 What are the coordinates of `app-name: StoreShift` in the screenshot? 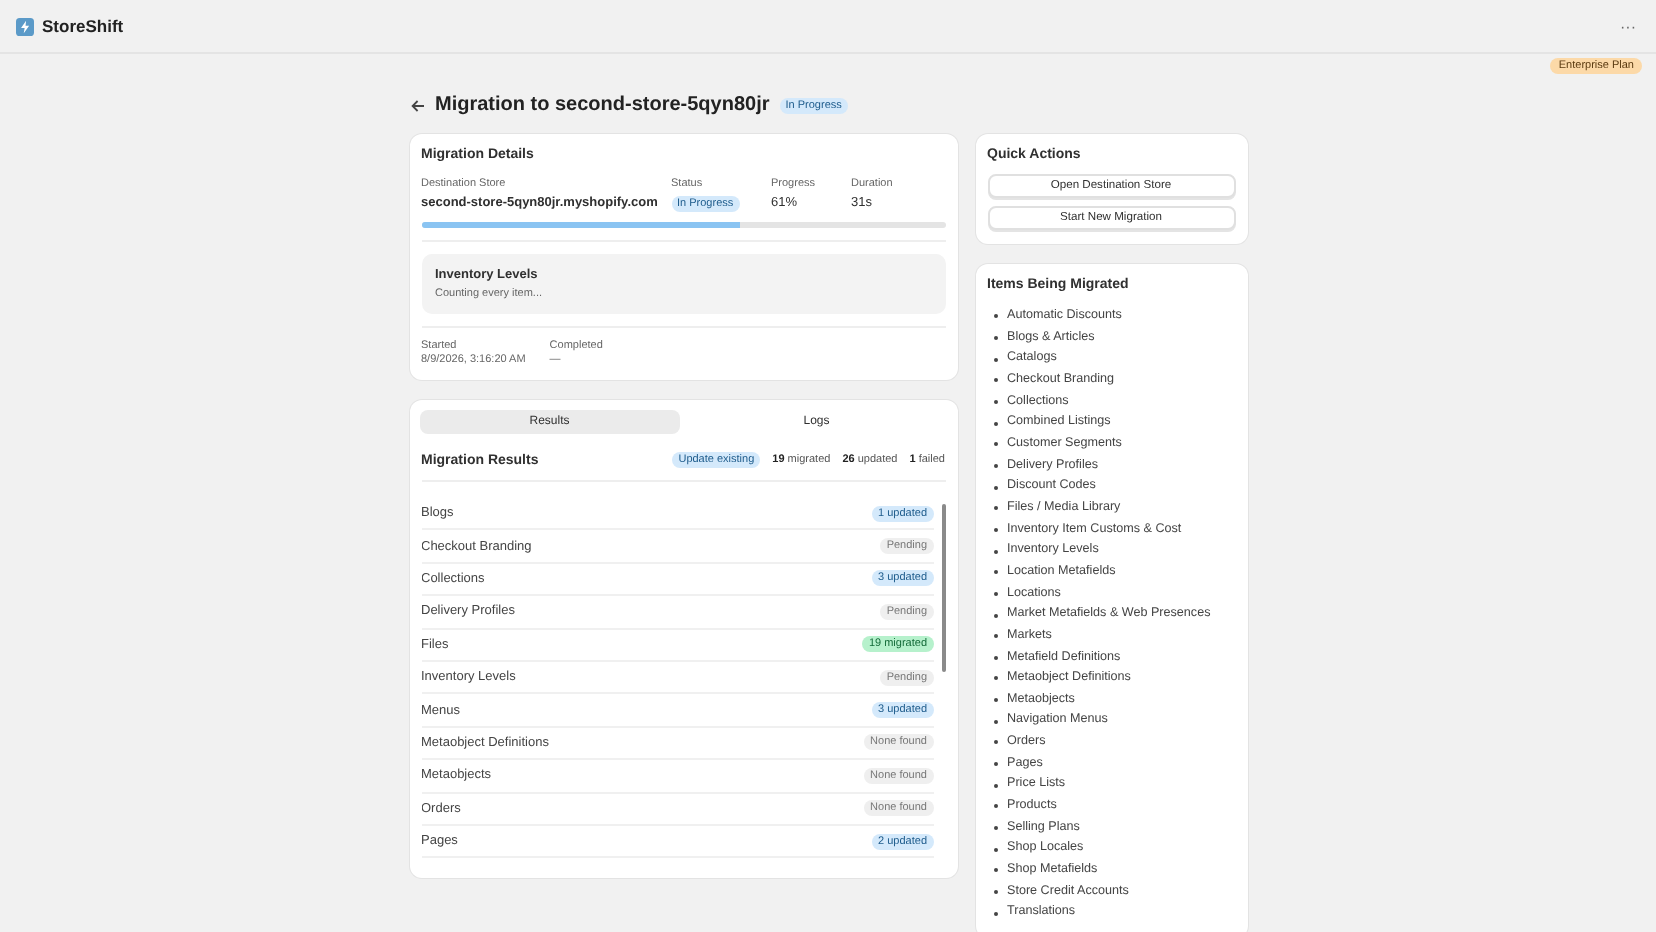 It's located at (83, 26).